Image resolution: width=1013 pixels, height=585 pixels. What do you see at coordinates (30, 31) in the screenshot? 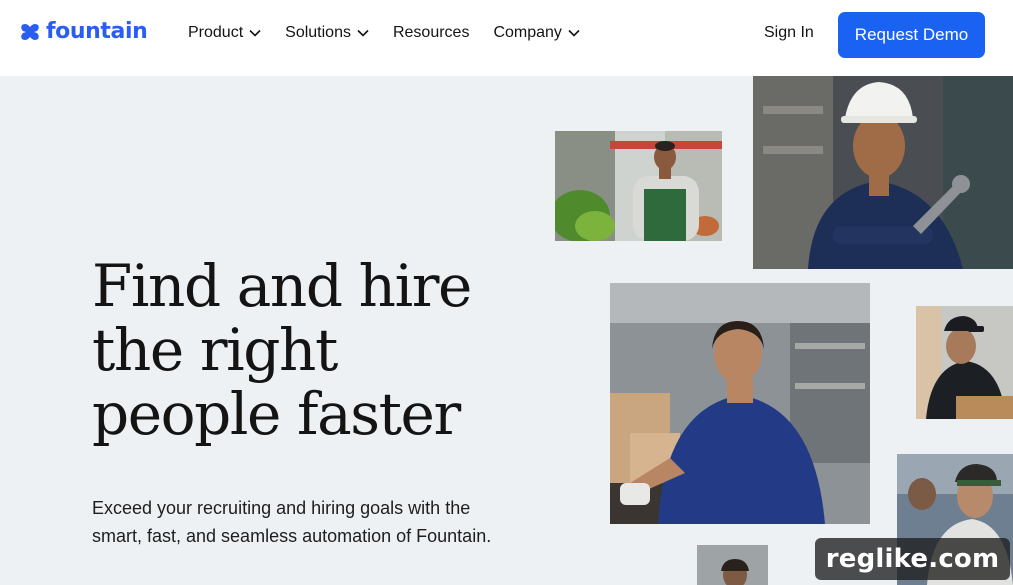
I see `fountain-logo-icon` at bounding box center [30, 31].